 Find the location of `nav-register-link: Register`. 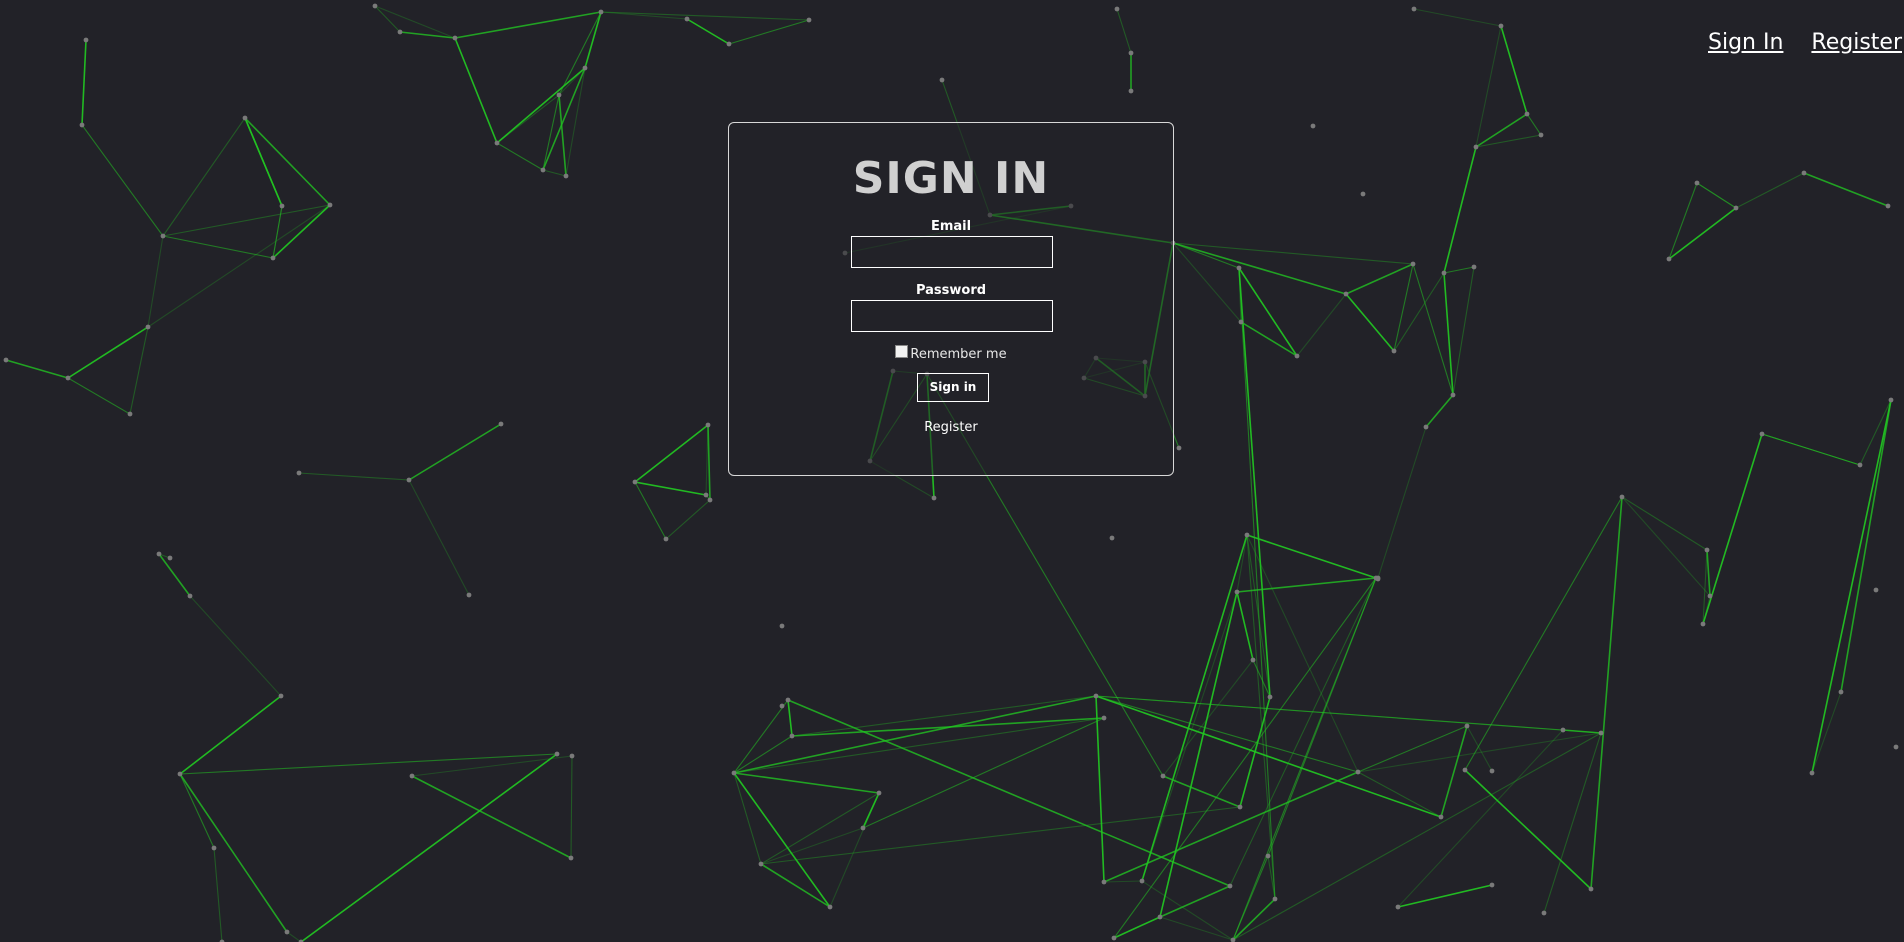

nav-register-link: Register is located at coordinates (1856, 42).